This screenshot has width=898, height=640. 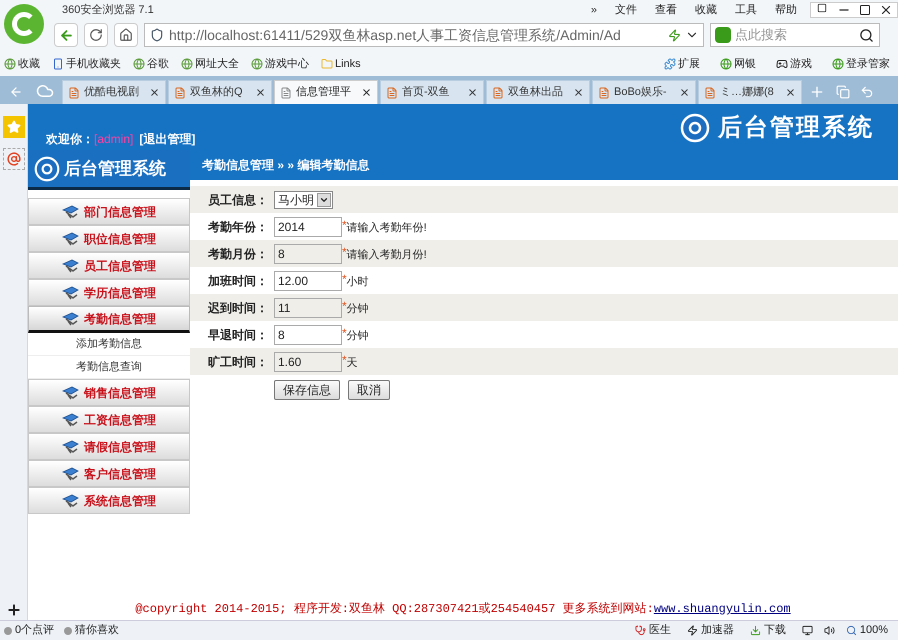 What do you see at coordinates (796, 128) in the screenshot?
I see `system-logo-text: 后台管理系统` at bounding box center [796, 128].